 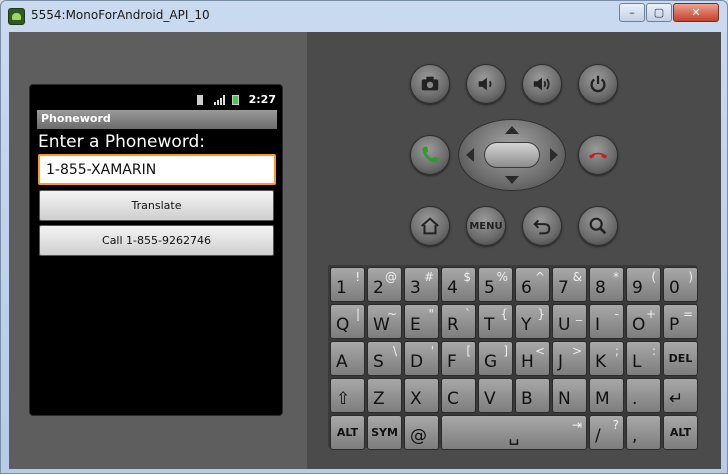 I want to click on key-label: Z, so click(x=379, y=399).